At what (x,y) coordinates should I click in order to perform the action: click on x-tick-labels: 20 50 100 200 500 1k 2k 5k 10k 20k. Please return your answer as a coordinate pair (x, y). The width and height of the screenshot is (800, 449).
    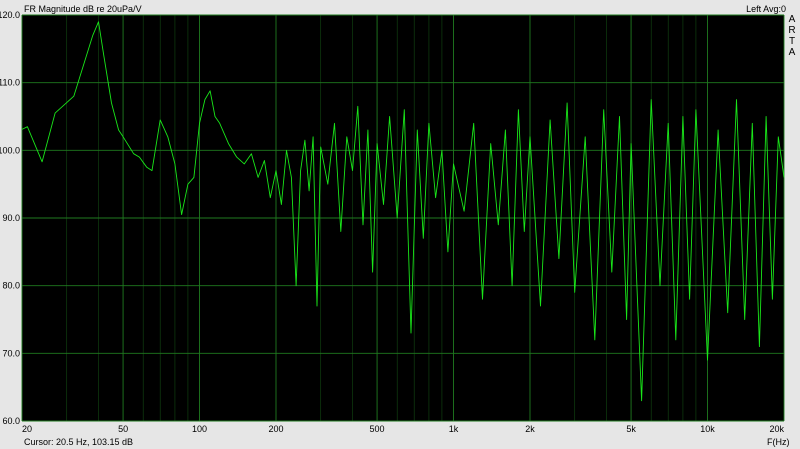
    Looking at the image, I should click on (403, 429).